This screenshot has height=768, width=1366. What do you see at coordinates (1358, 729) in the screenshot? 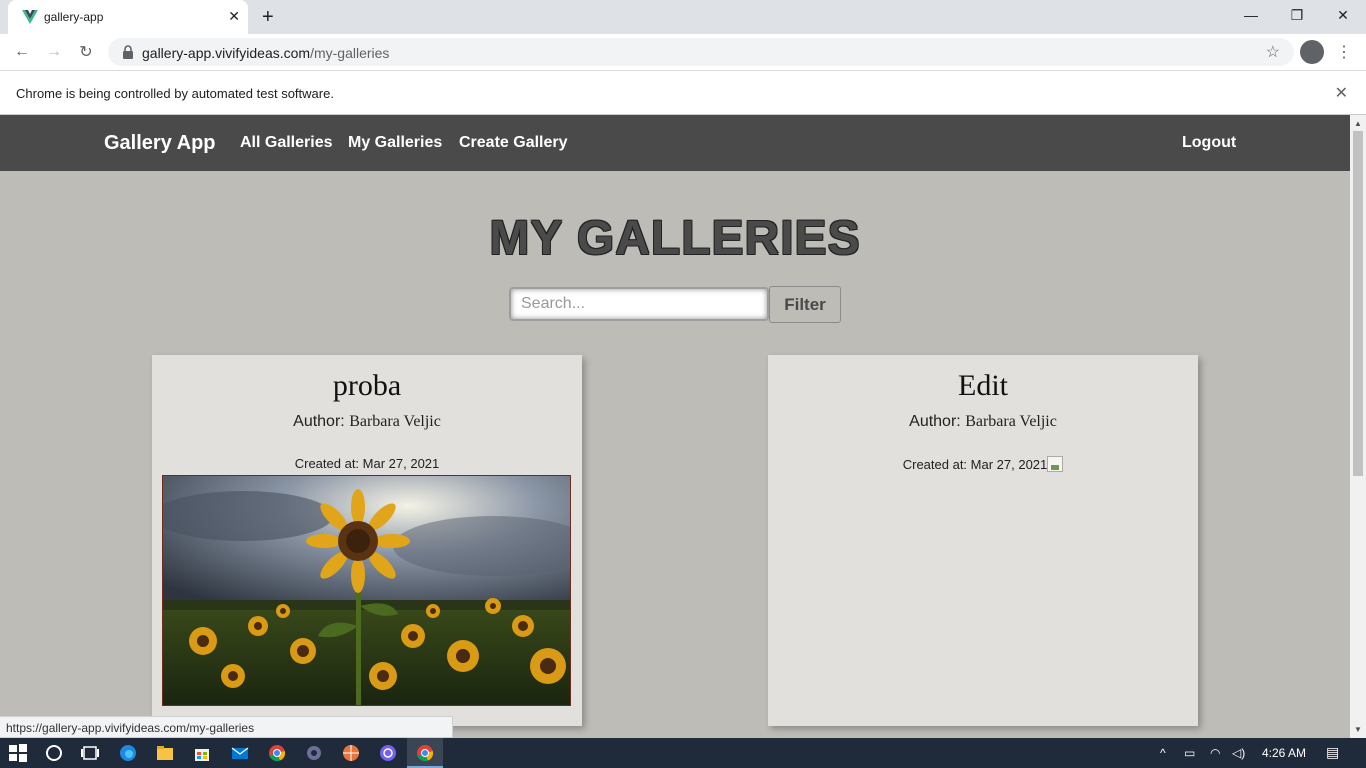
I see `scroll-down-icon: ▼` at bounding box center [1358, 729].